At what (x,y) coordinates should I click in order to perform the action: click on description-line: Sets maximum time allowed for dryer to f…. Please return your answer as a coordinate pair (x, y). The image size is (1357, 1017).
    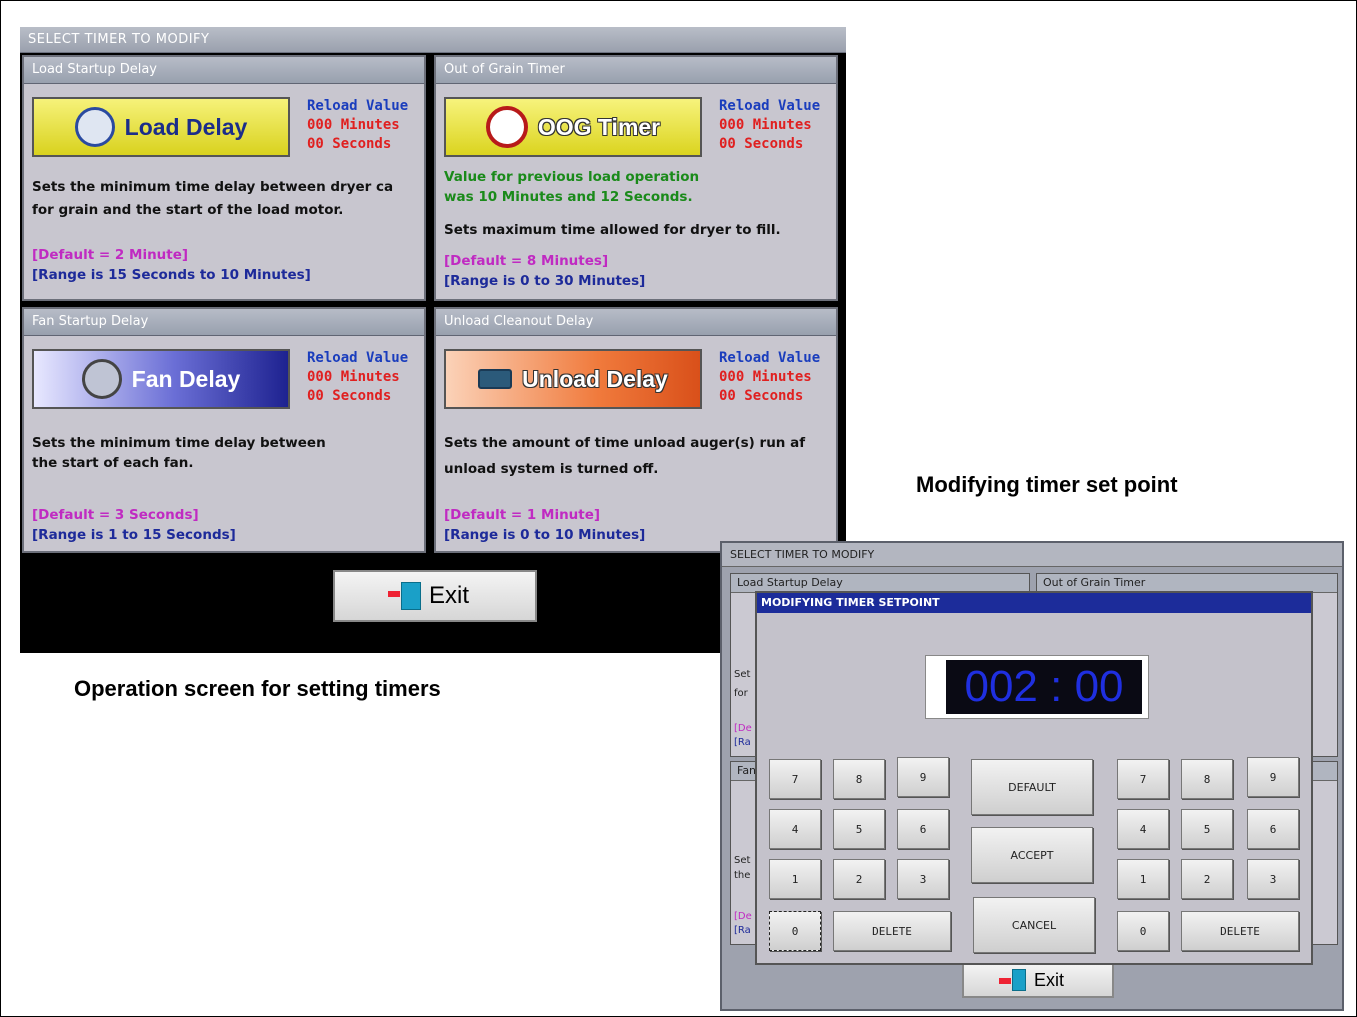
    Looking at the image, I should click on (612, 230).